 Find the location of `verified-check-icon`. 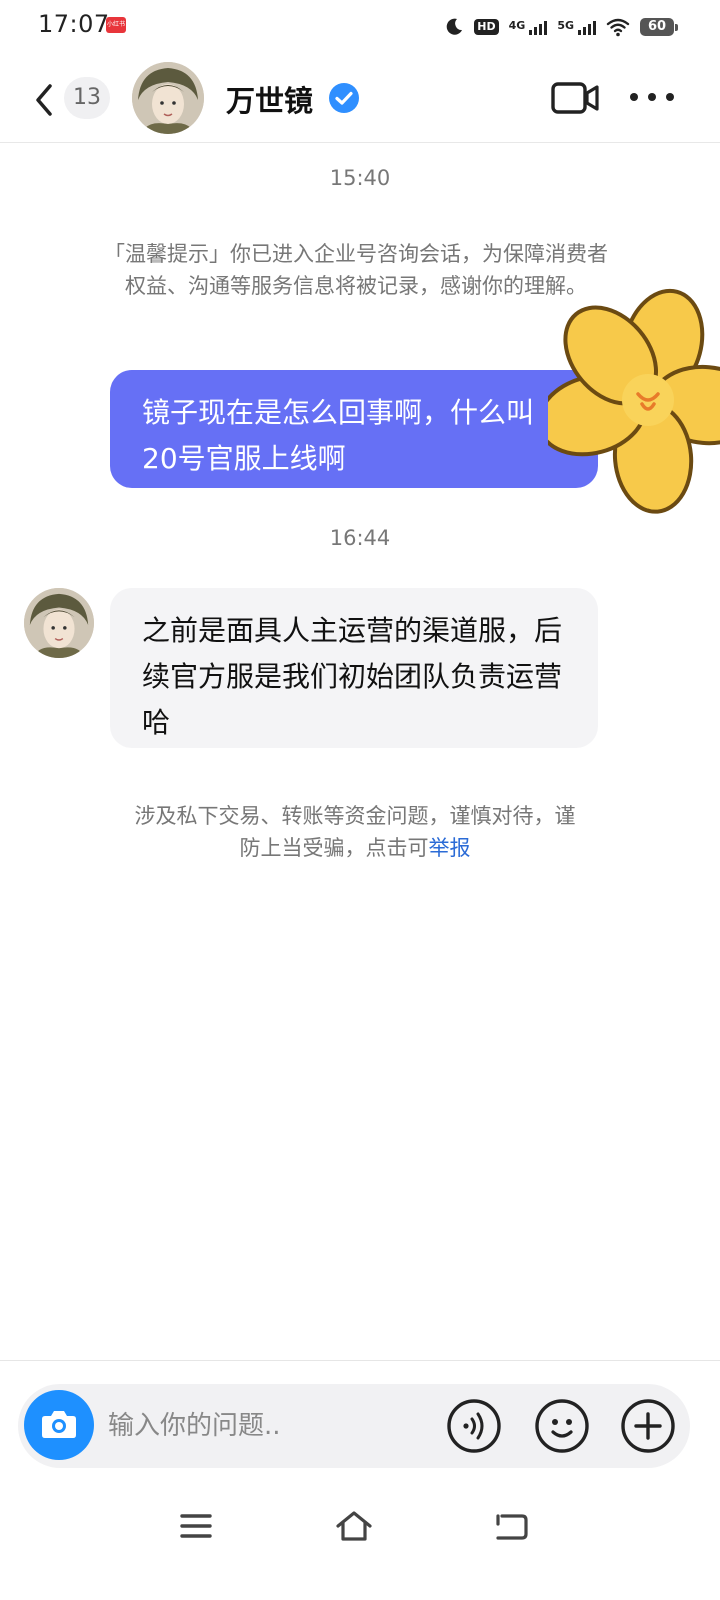

verified-check-icon is located at coordinates (344, 98).